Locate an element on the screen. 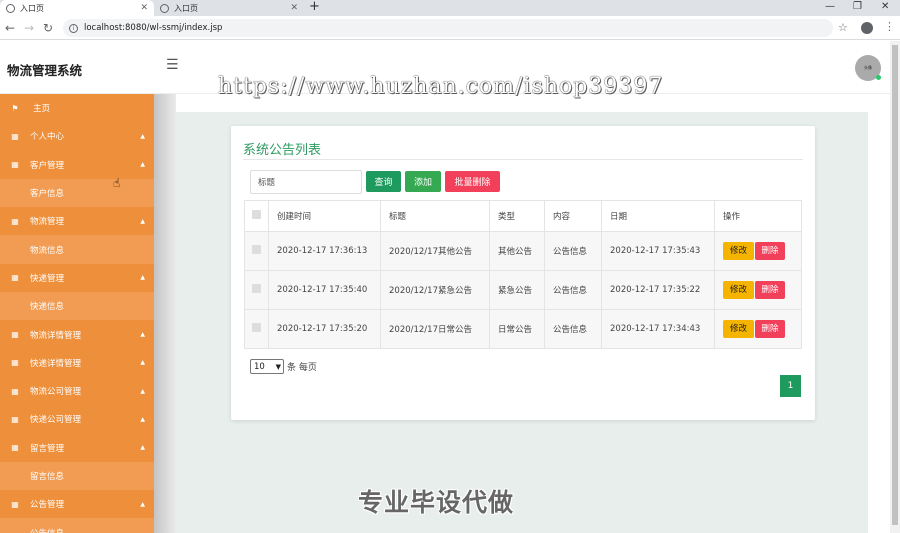 The image size is (900, 533). sidebar-item: ⚑ 主页 is located at coordinates (77, 108).